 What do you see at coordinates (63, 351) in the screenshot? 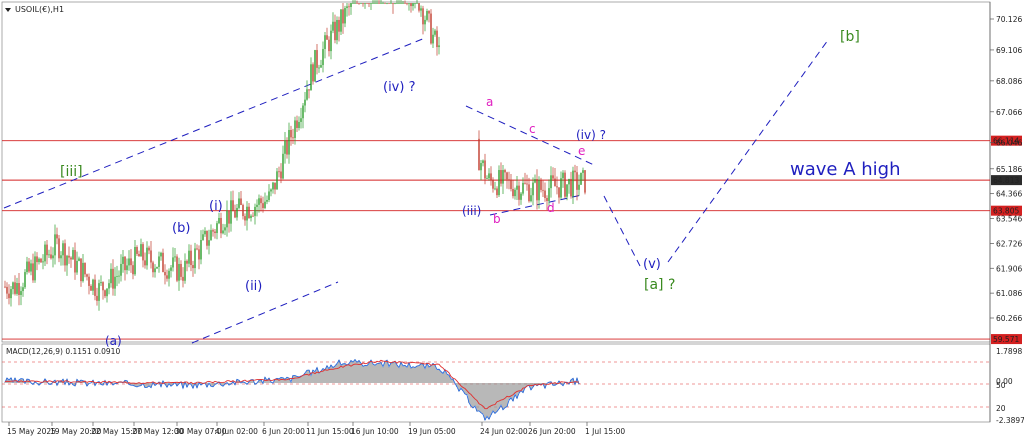
I see `macd-label: MACD(12,26,9) 0.1151 0.0910` at bounding box center [63, 351].